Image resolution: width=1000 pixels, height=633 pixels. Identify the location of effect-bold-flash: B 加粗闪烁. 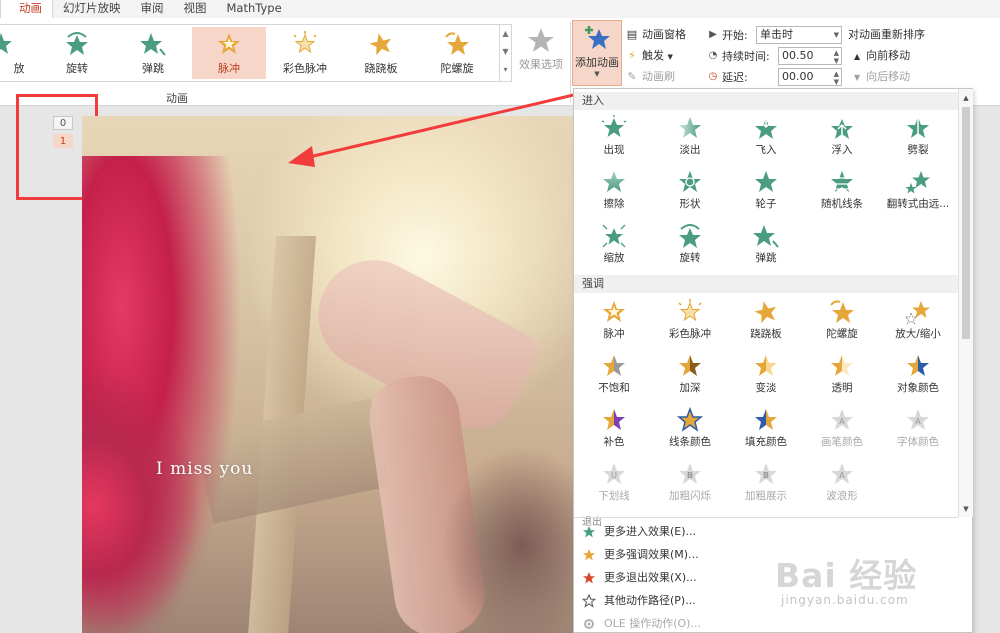
(690, 486).